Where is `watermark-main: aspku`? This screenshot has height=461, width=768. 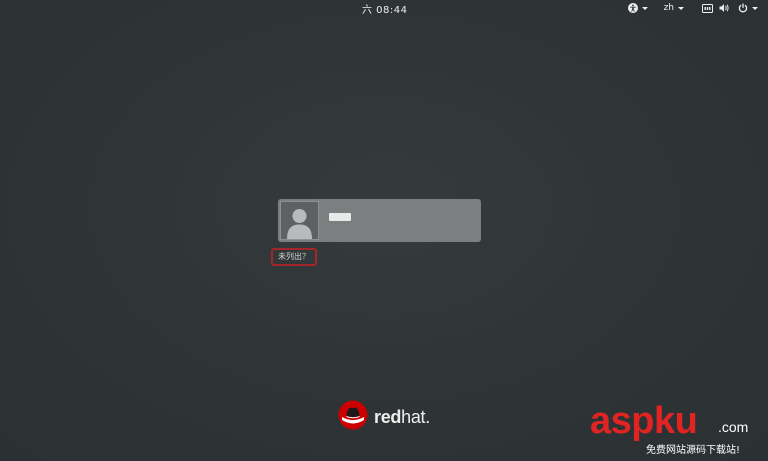 watermark-main: aspku is located at coordinates (644, 421).